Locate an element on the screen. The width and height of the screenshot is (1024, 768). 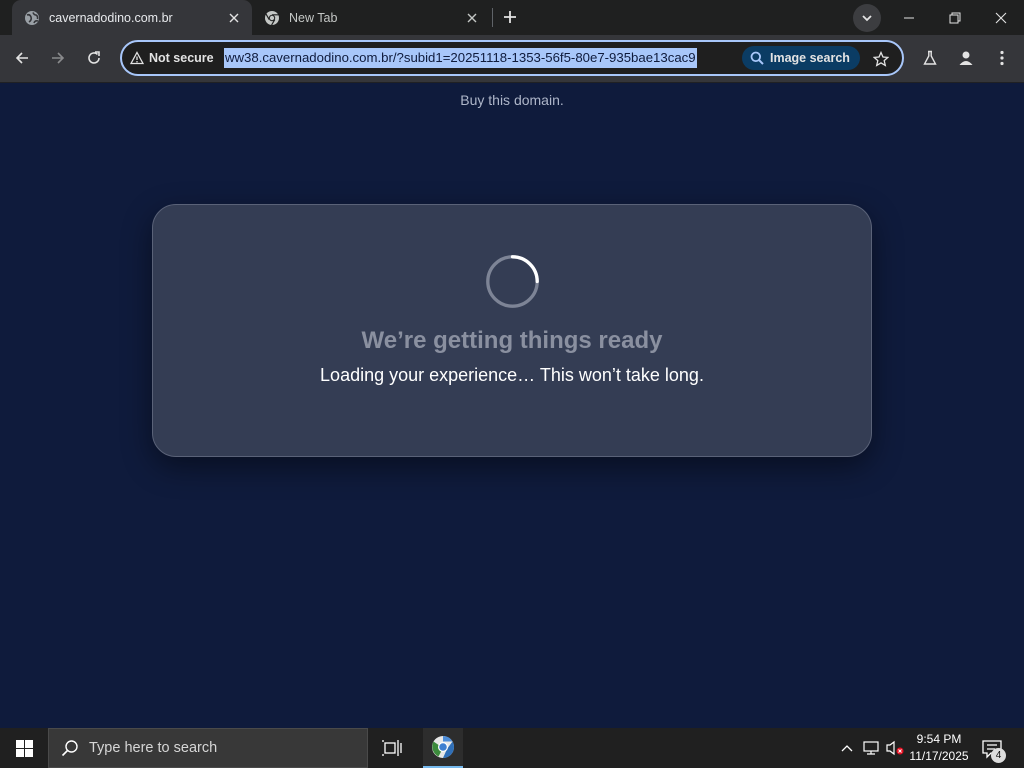
tab-search-button is located at coordinates (867, 18).